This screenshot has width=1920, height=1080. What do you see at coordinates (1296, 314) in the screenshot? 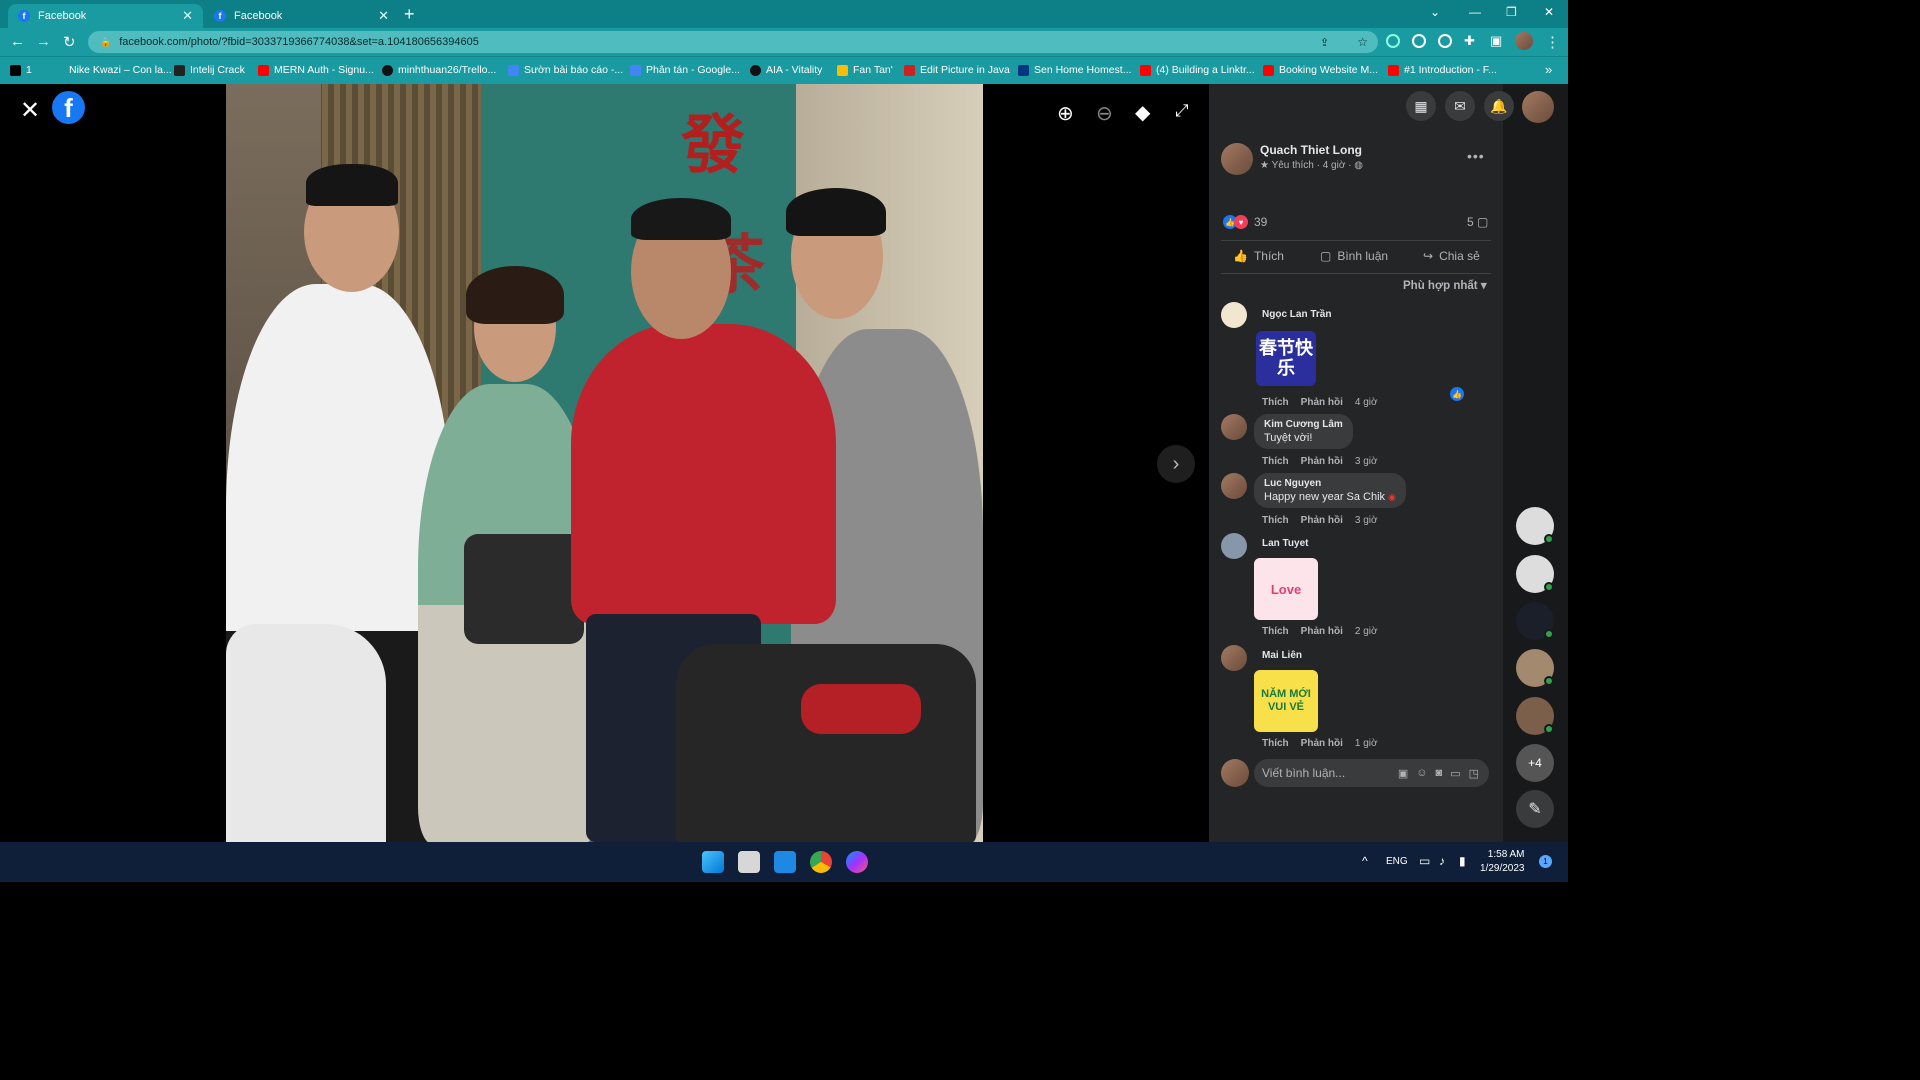
I see `commenter-name: Ngọc Lan Trần` at bounding box center [1296, 314].